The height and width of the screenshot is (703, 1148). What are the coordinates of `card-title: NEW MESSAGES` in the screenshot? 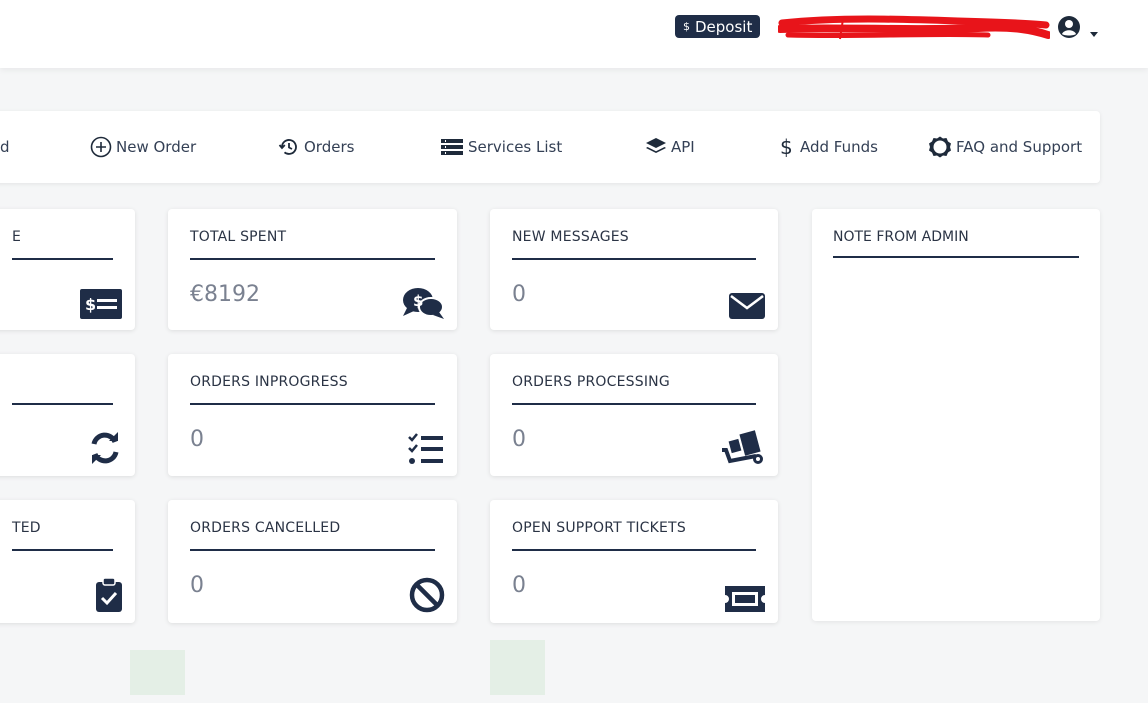 It's located at (570, 237).